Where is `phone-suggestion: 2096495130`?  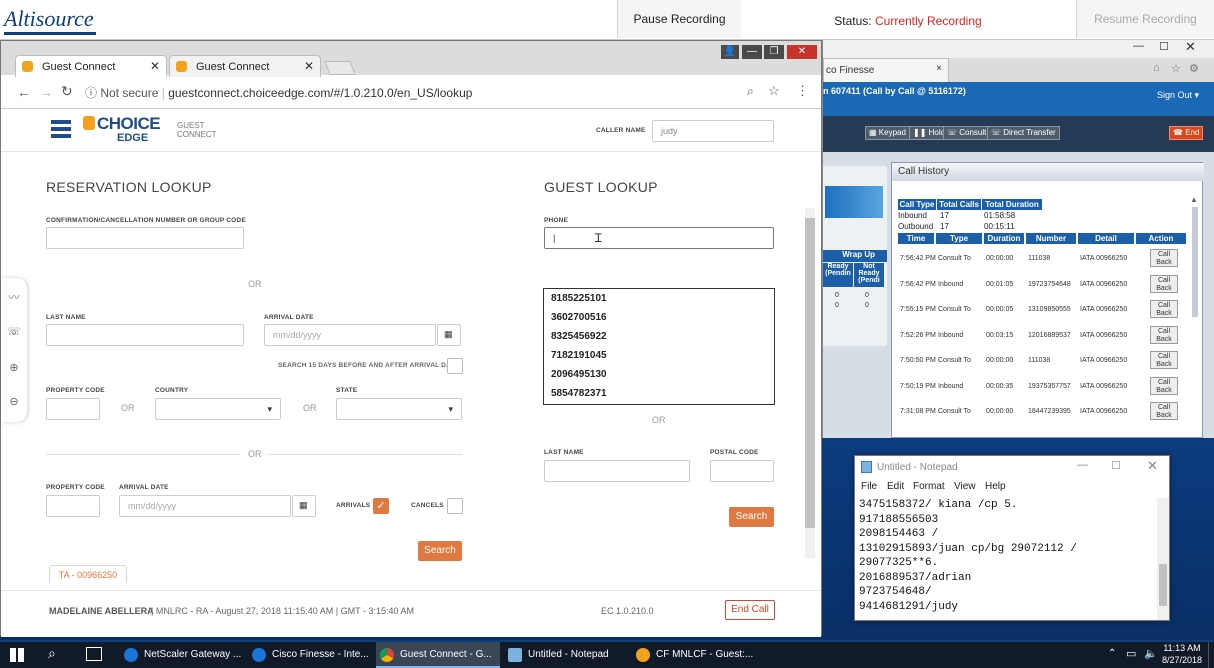
phone-suggestion: 2096495130 is located at coordinates (659, 374).